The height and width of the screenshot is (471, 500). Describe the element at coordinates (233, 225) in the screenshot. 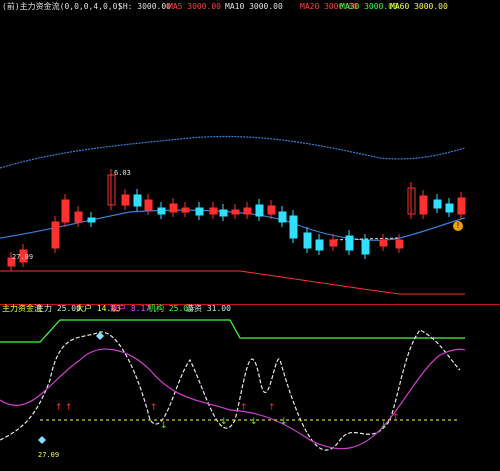

I see `ma-line` at that location.